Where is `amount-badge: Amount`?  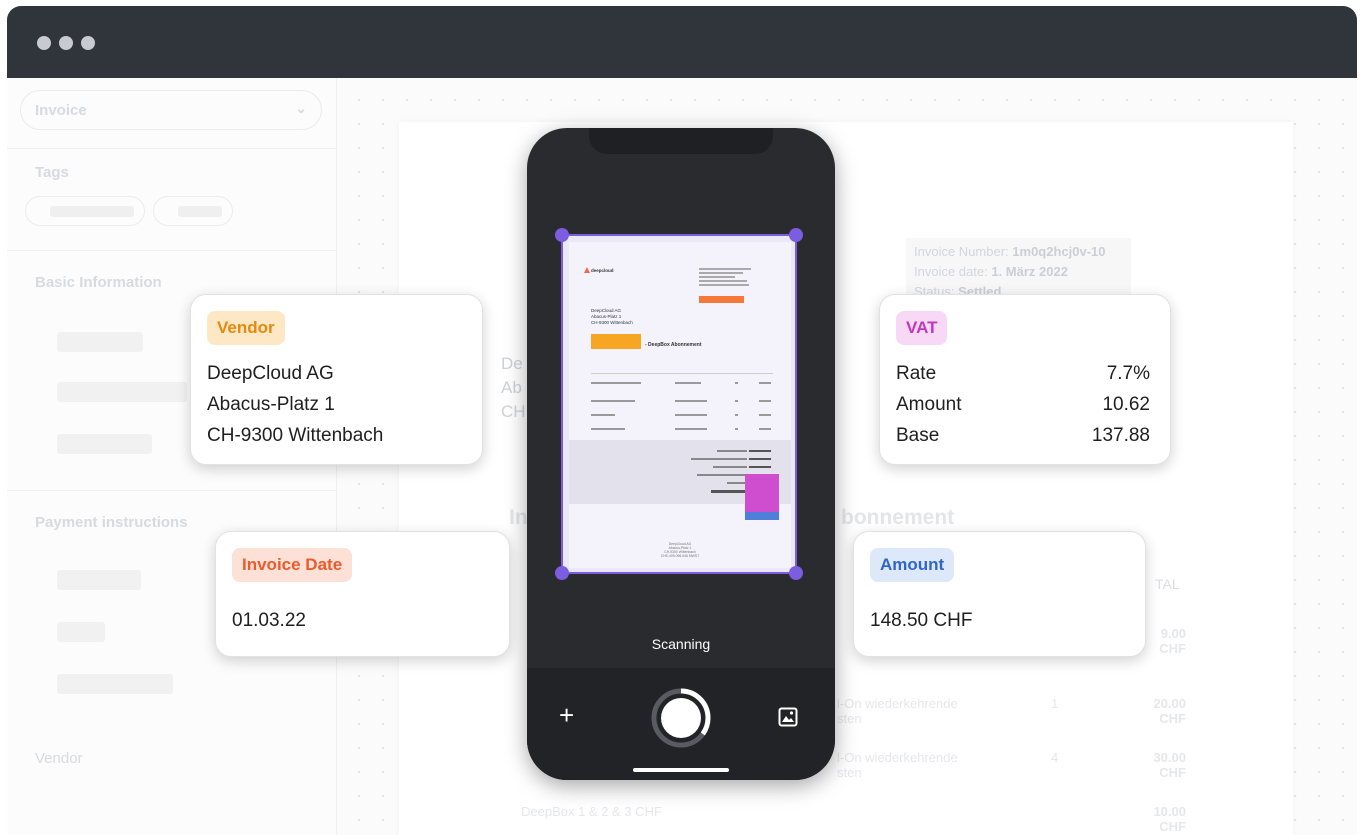 amount-badge: Amount is located at coordinates (912, 565).